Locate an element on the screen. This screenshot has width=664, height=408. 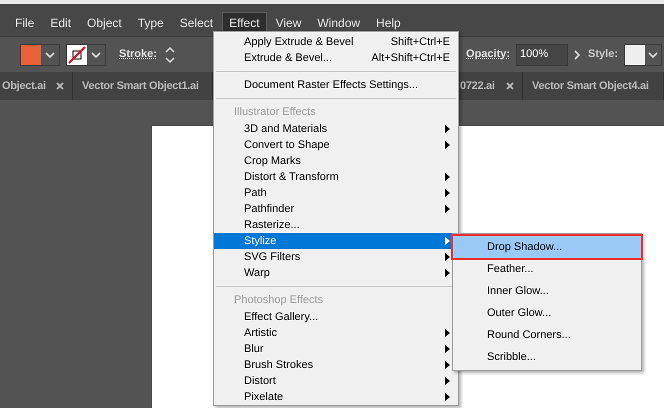
stroke-swatch-button is located at coordinates (86, 55).